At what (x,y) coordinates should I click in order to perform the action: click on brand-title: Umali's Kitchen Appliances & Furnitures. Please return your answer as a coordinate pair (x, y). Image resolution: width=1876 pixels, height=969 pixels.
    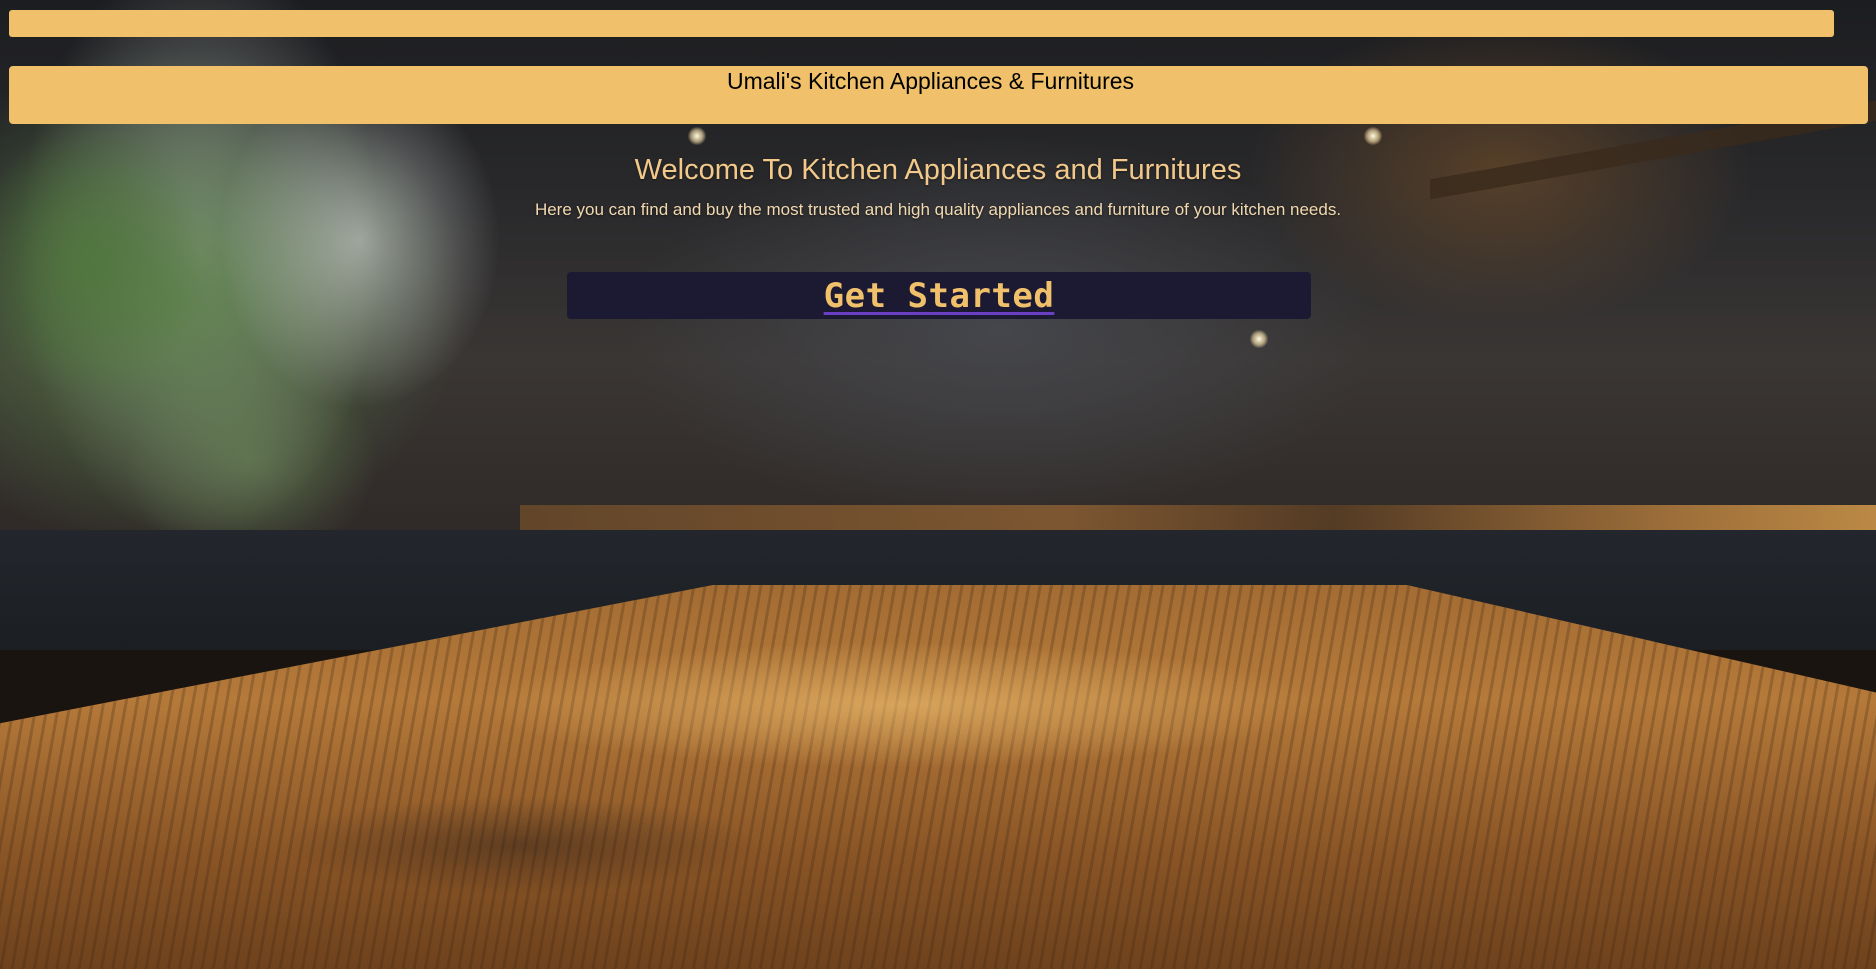
    Looking at the image, I should click on (930, 81).